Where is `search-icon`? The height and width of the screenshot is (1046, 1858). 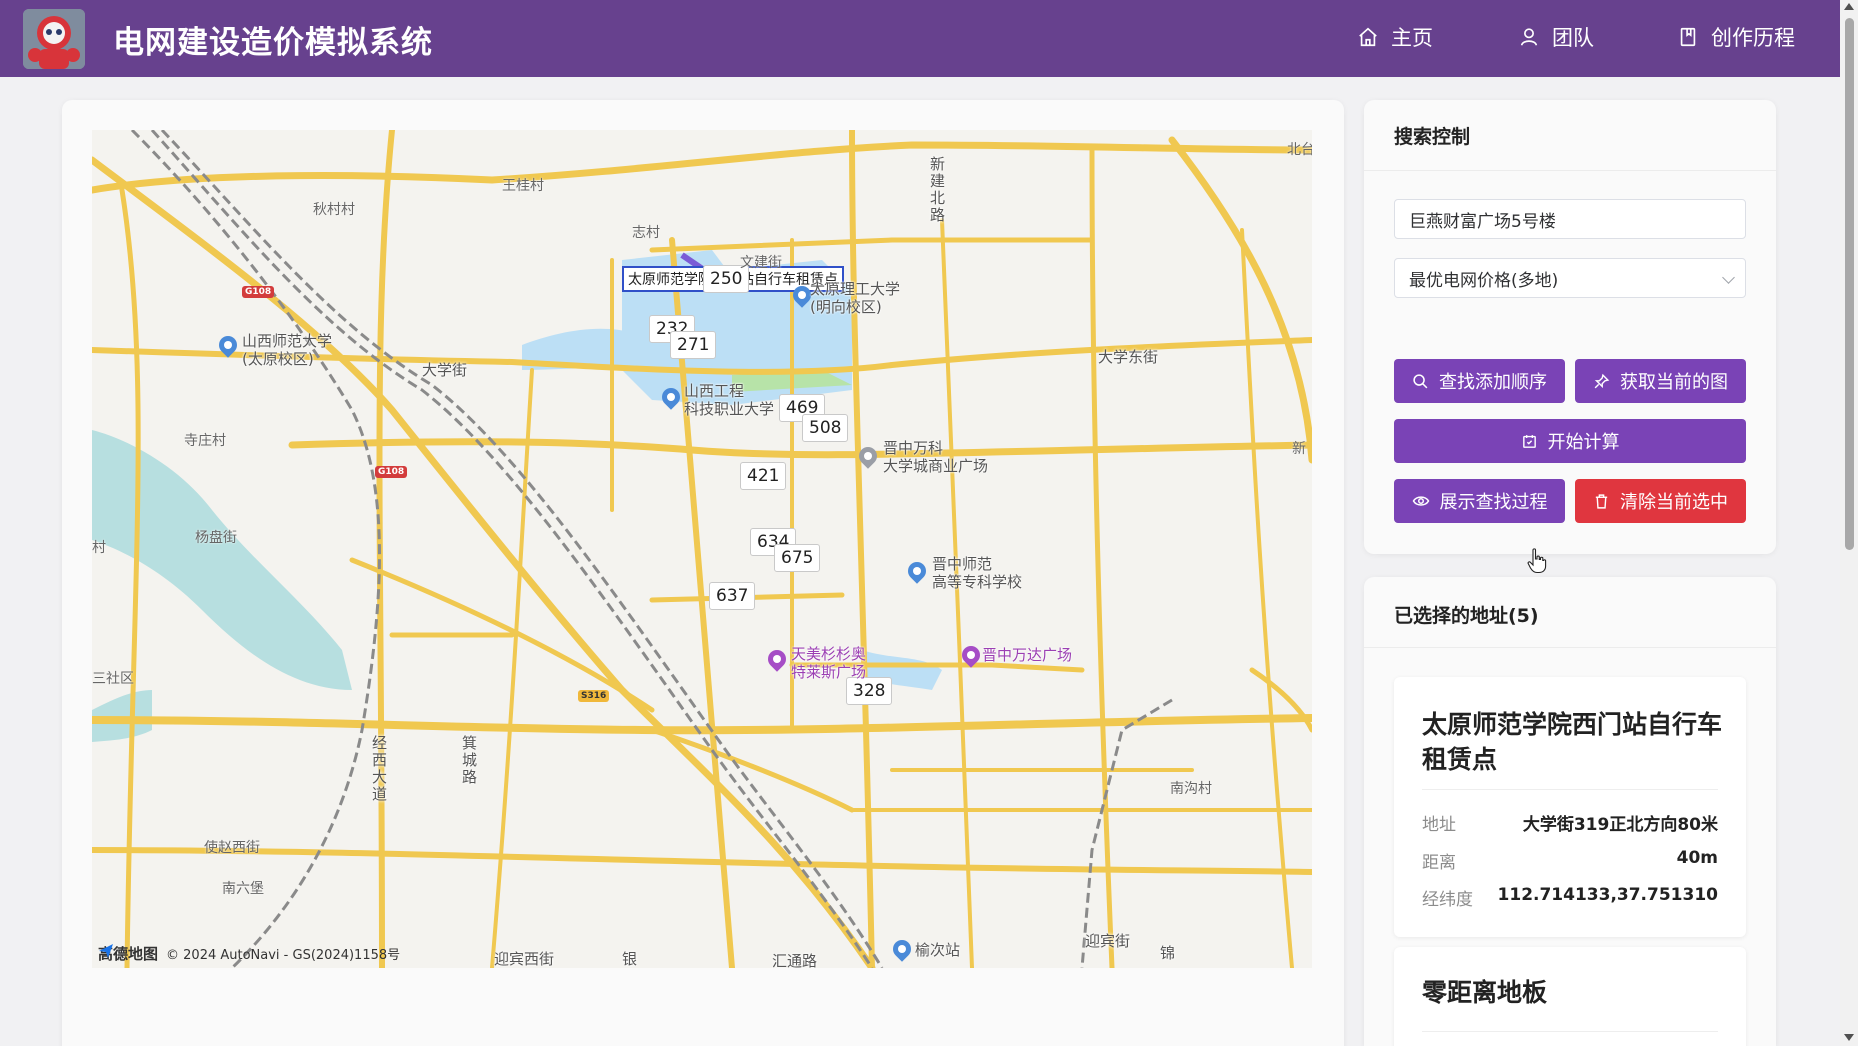
search-icon is located at coordinates (1420, 380).